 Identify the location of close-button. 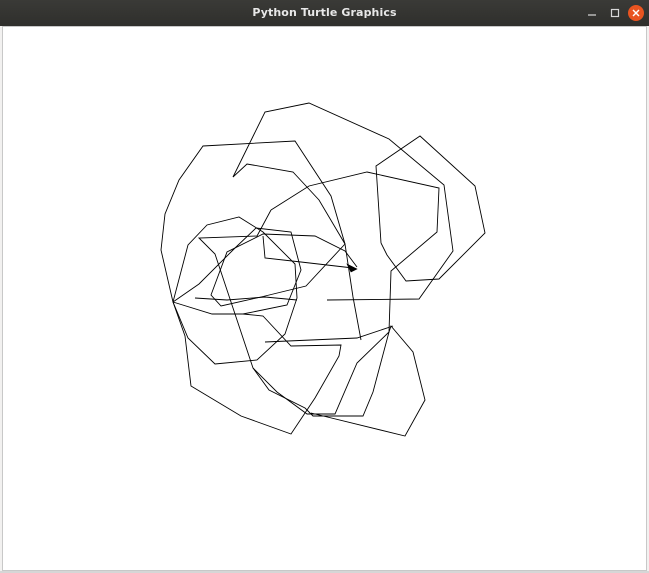
(636, 13).